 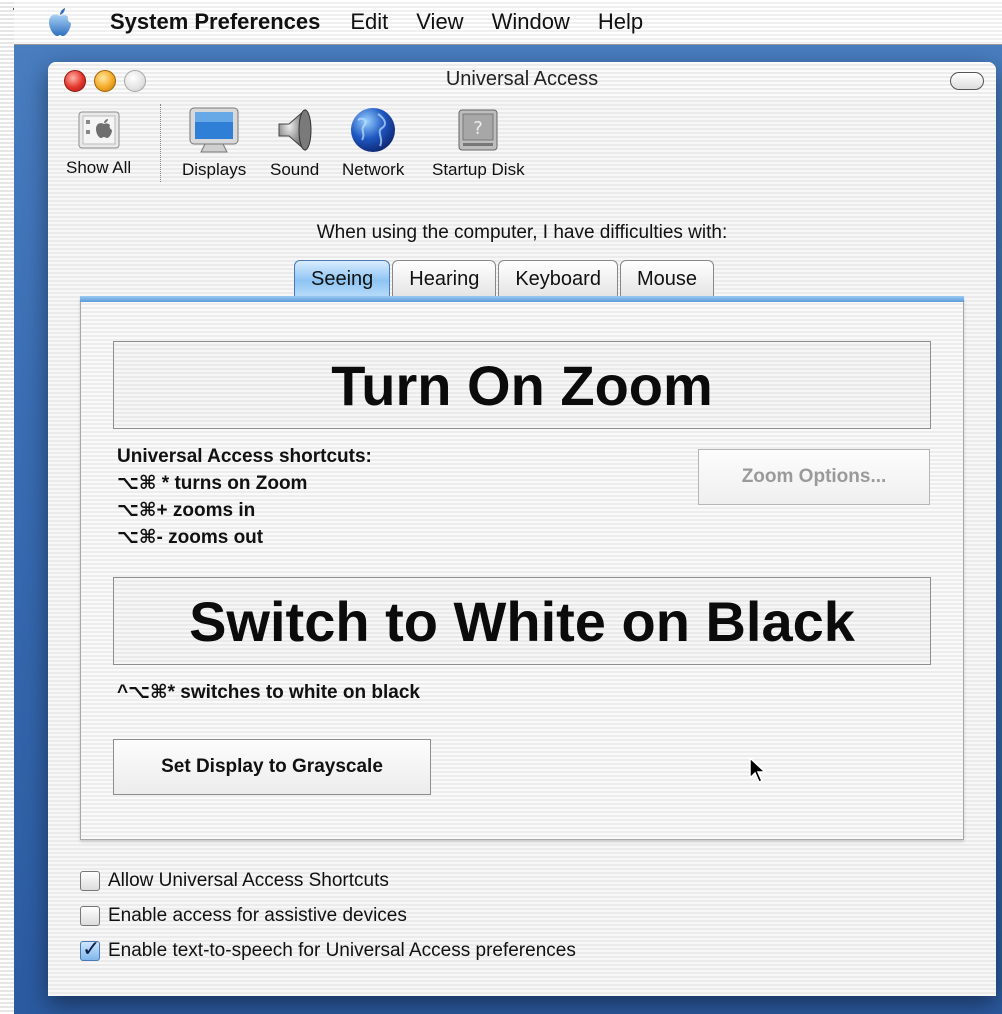 What do you see at coordinates (244, 456) in the screenshot?
I see `shortcuts-title: Universal Access shortcuts:` at bounding box center [244, 456].